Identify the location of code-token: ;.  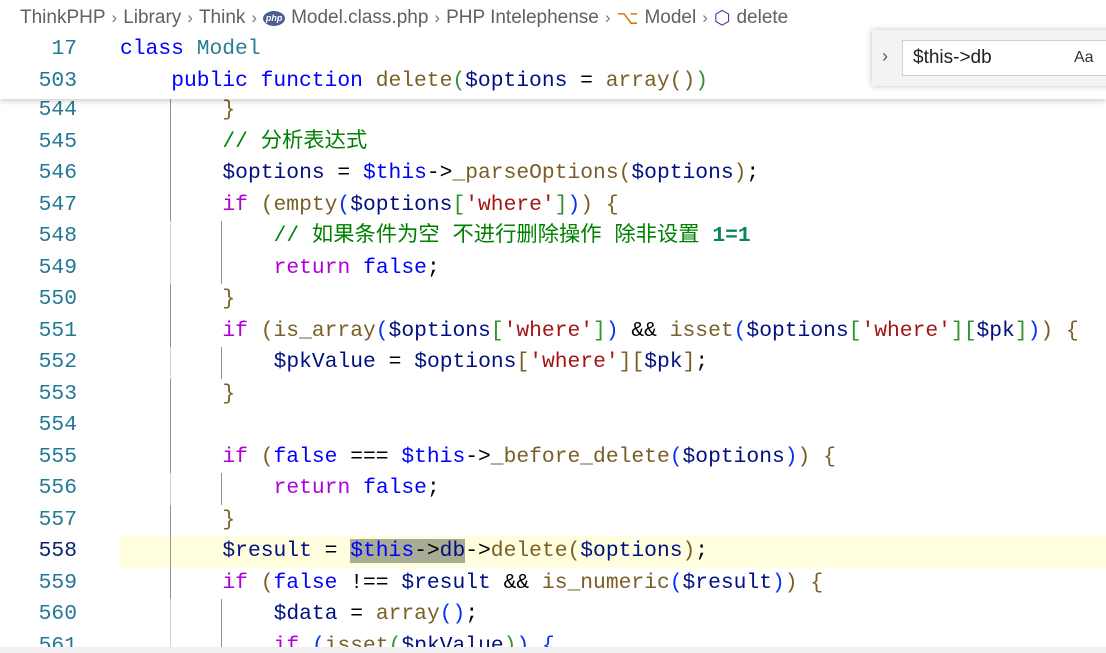
(433, 267).